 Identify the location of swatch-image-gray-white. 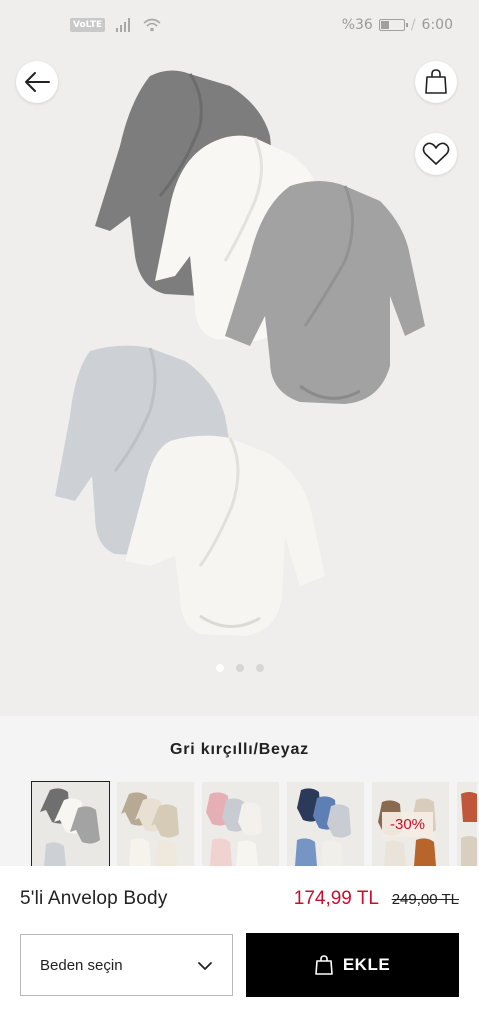
(70, 824).